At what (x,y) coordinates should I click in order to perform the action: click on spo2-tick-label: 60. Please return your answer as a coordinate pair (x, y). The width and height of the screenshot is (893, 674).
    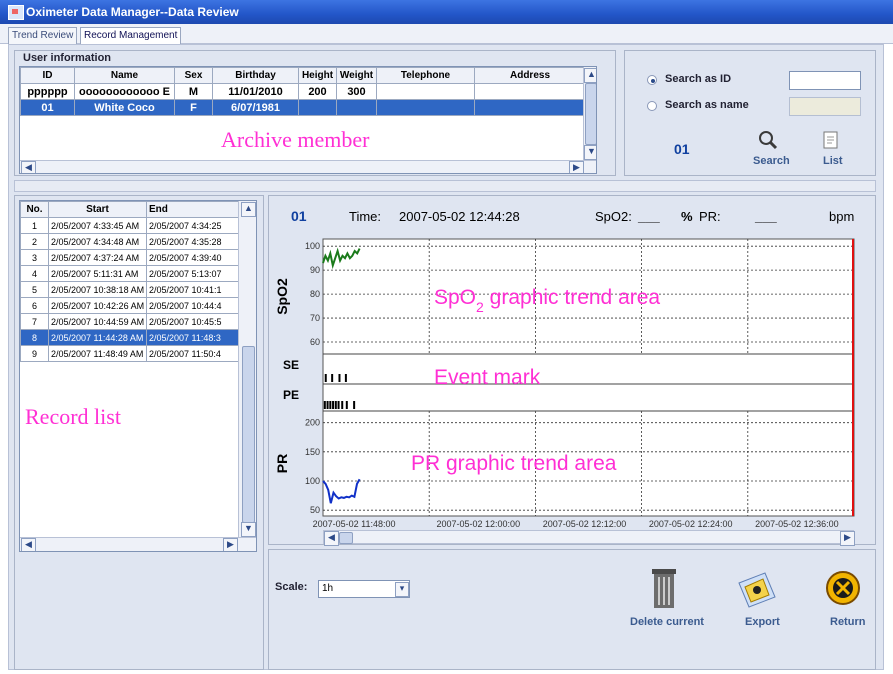
    Looking at the image, I should click on (315, 342).